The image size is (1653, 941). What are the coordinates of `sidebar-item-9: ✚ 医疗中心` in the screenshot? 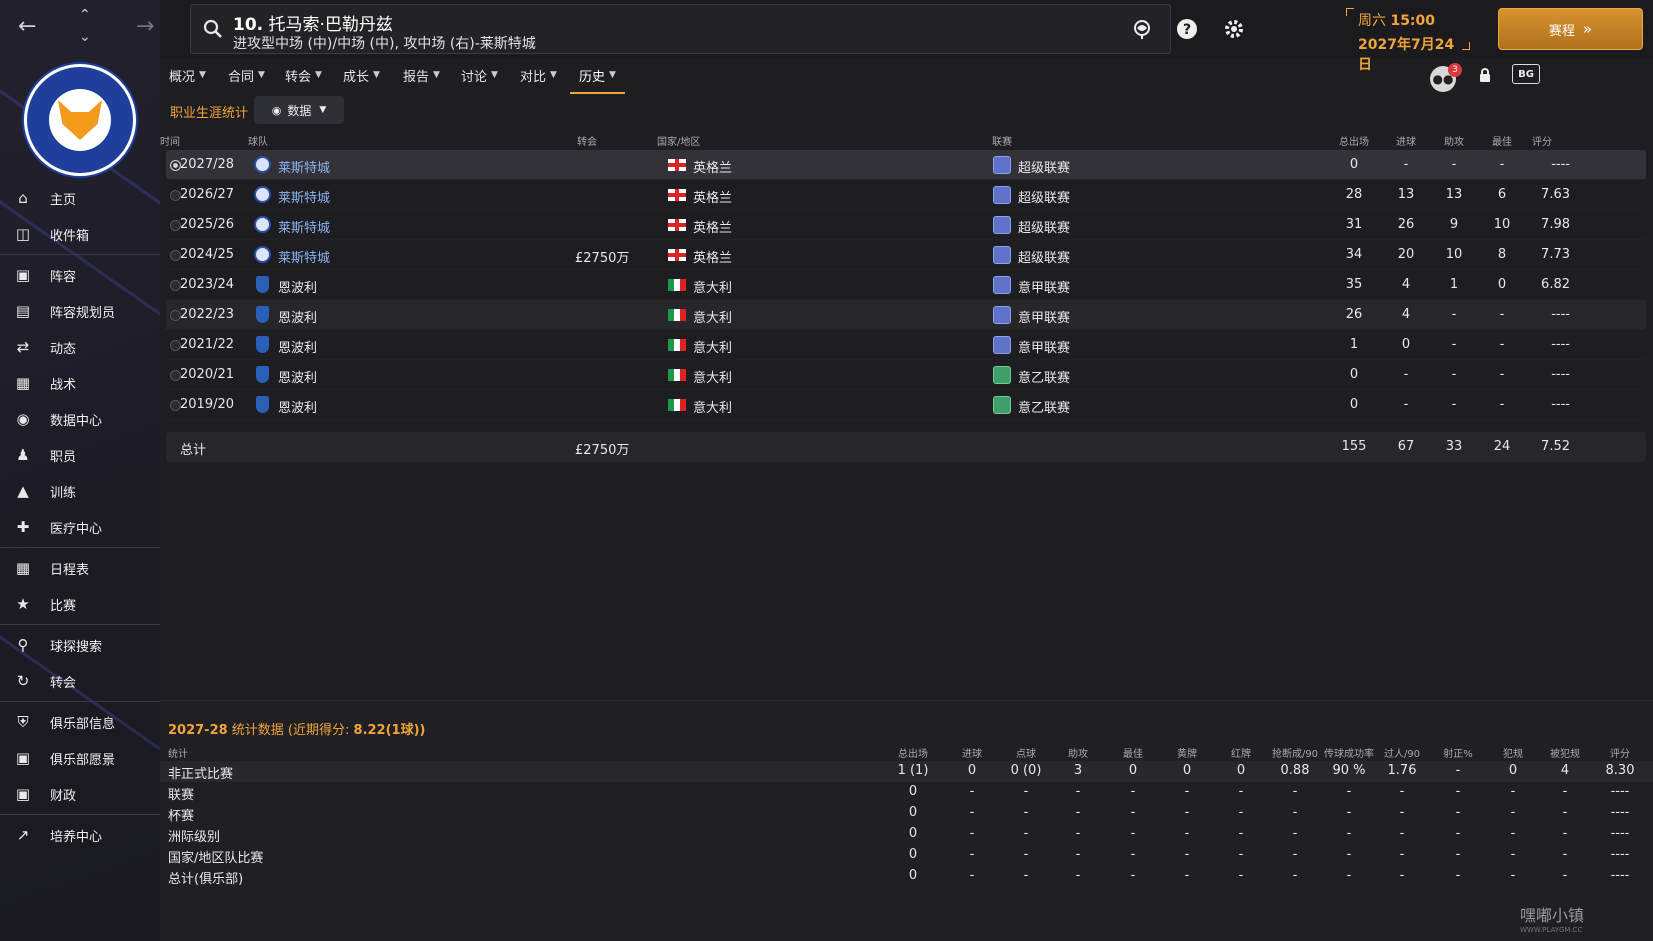 It's located at (80, 527).